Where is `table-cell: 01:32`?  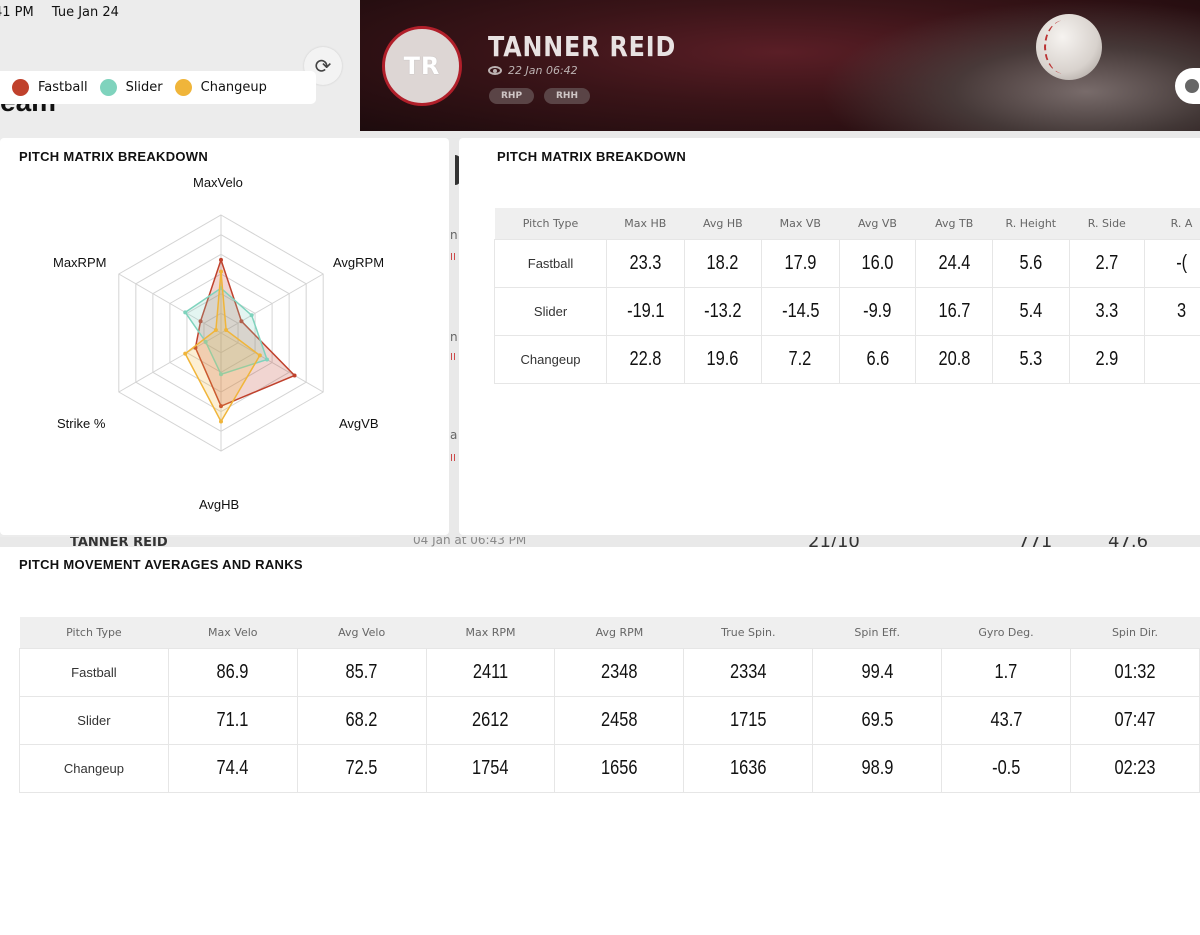
table-cell: 01:32 is located at coordinates (1134, 672).